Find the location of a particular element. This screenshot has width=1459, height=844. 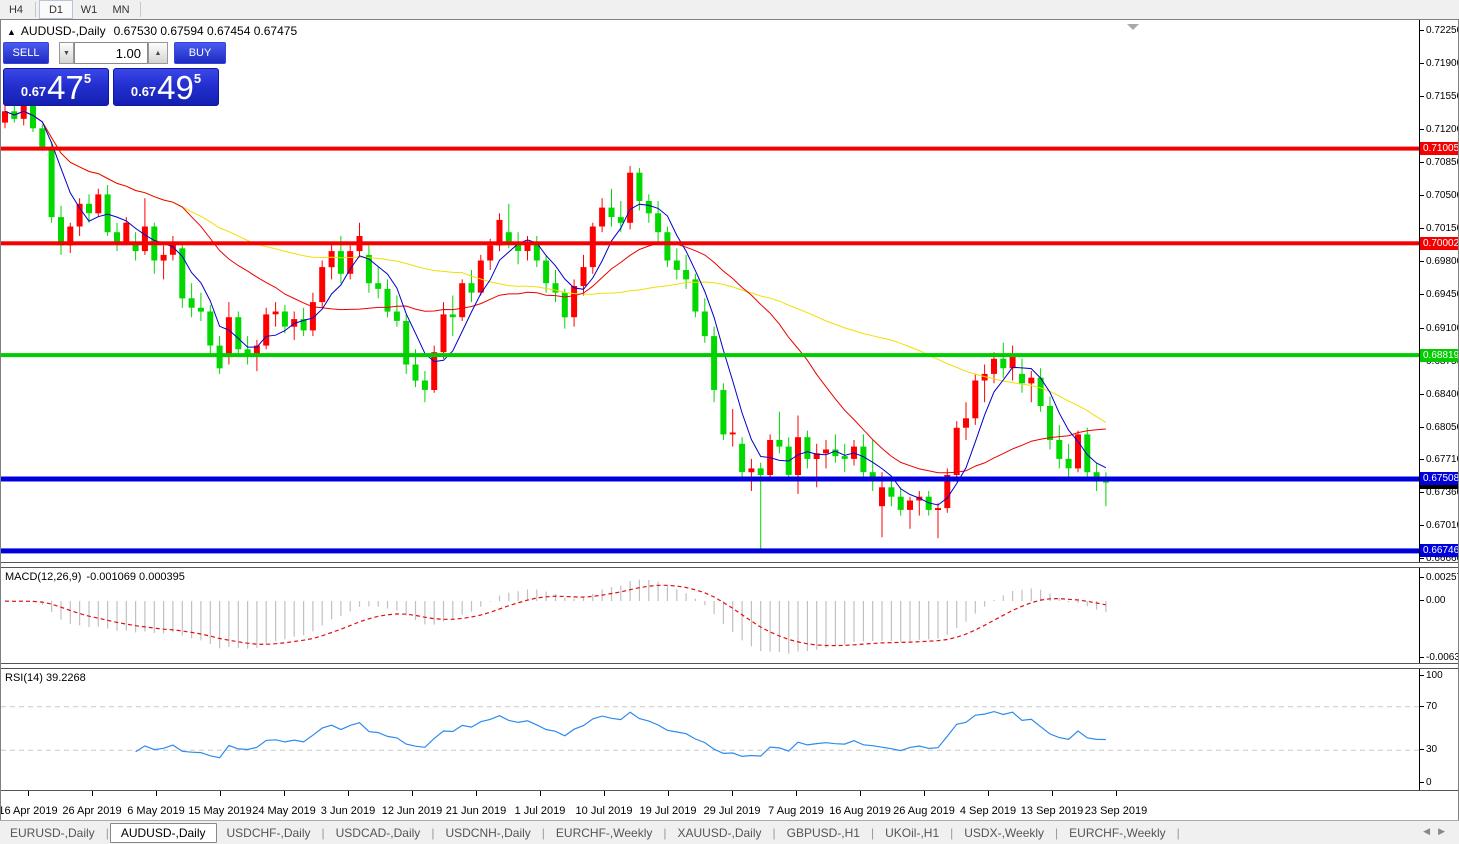

volume-decrease-button: ▼ is located at coordinates (66, 53).